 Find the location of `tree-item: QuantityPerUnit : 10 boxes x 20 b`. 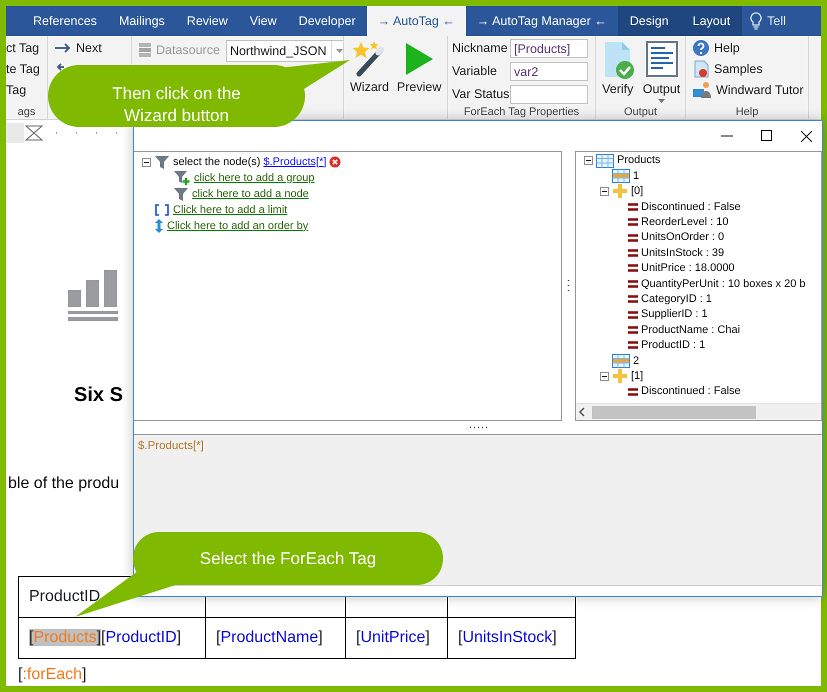

tree-item: QuantityPerUnit : 10 boxes x 20 b is located at coordinates (723, 284).